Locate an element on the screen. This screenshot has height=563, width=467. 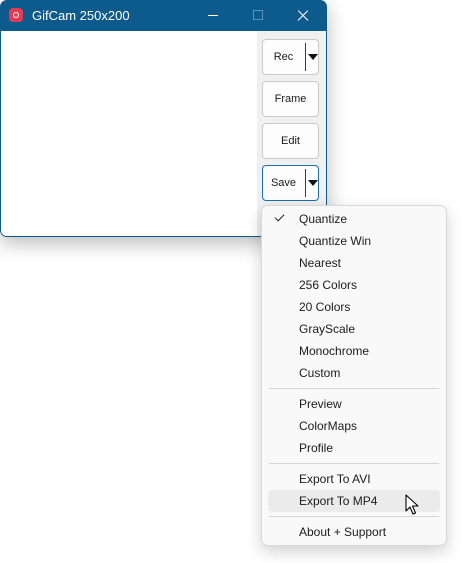
menu-item-label: Quantize Win is located at coordinates (335, 241).